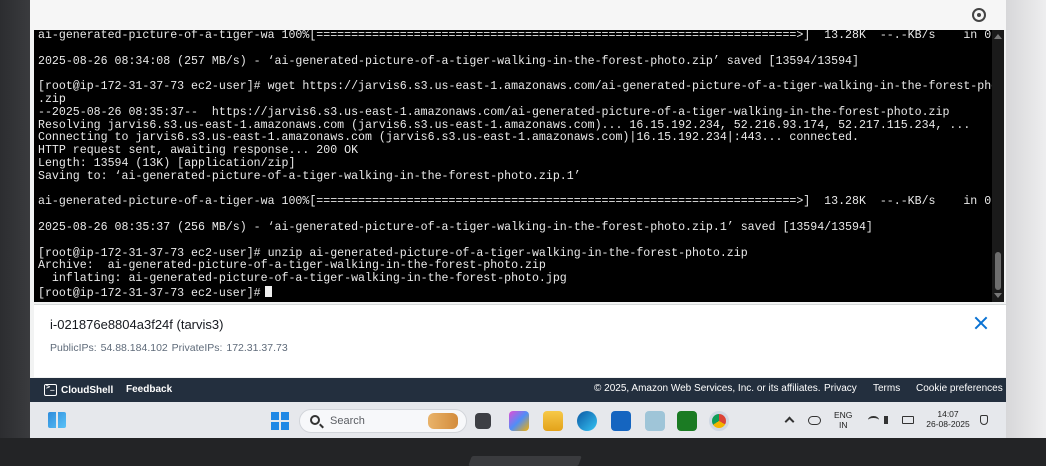 The width and height of the screenshot is (1046, 466). Describe the element at coordinates (886, 388) in the screenshot. I see `terms-link: Terms` at that location.